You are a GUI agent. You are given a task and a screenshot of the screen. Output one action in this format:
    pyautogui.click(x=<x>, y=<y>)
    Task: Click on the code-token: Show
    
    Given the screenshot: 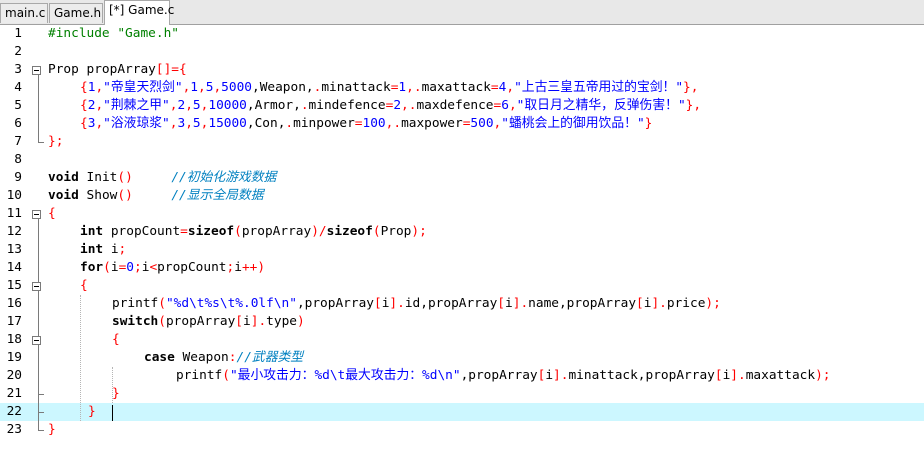 What is the action you would take?
    pyautogui.click(x=98, y=195)
    